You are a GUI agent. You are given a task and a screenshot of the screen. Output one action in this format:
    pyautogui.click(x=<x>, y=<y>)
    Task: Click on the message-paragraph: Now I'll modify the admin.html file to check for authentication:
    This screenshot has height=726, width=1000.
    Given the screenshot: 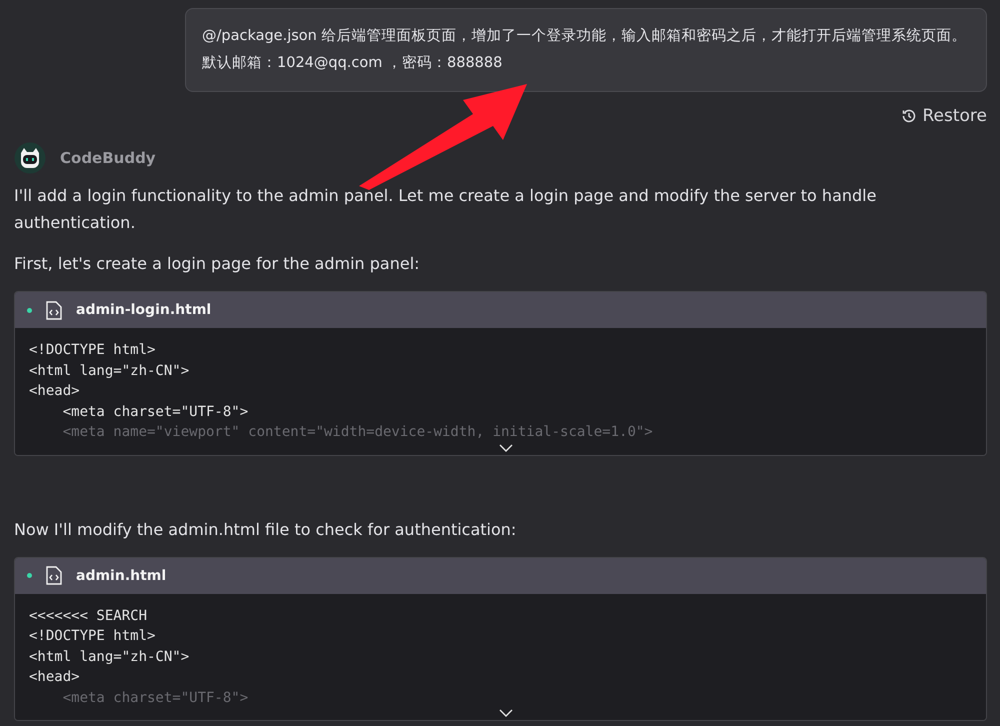 What is the action you would take?
    pyautogui.click(x=266, y=529)
    